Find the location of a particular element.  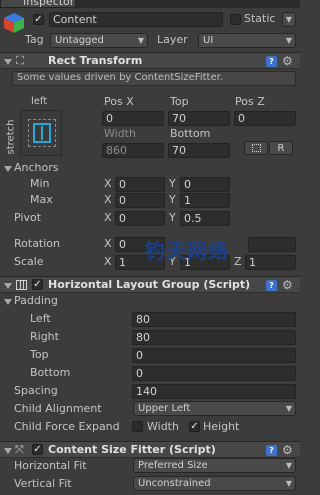

anchor-max-label: Max is located at coordinates (41, 199).